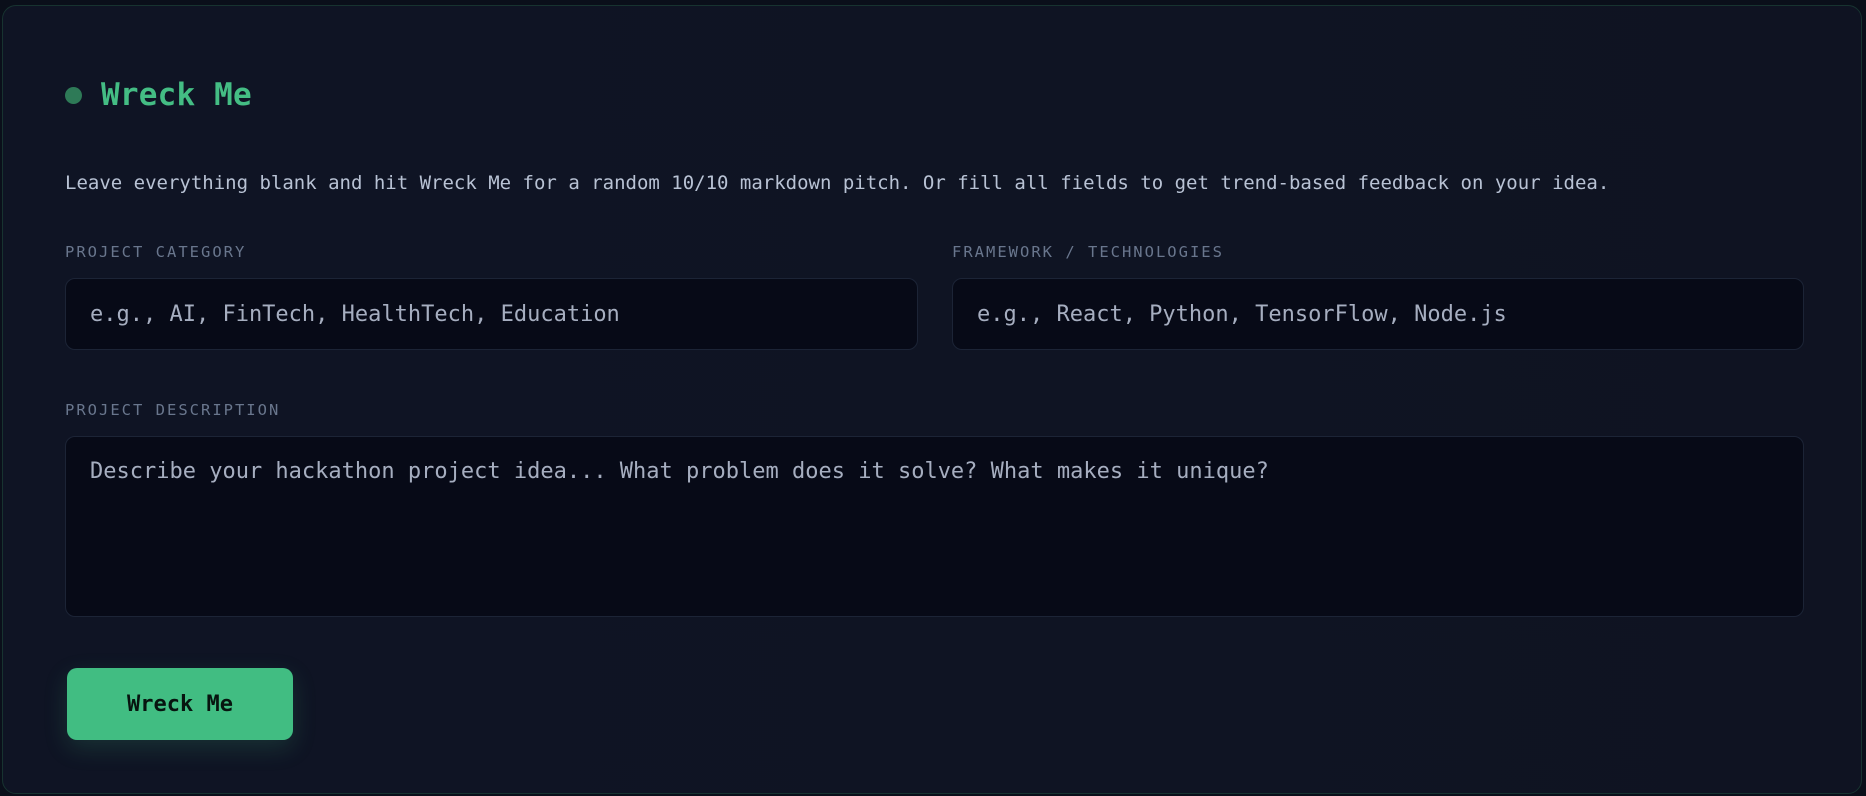  Describe the element at coordinates (491, 314) in the screenshot. I see `project-category-input` at that location.